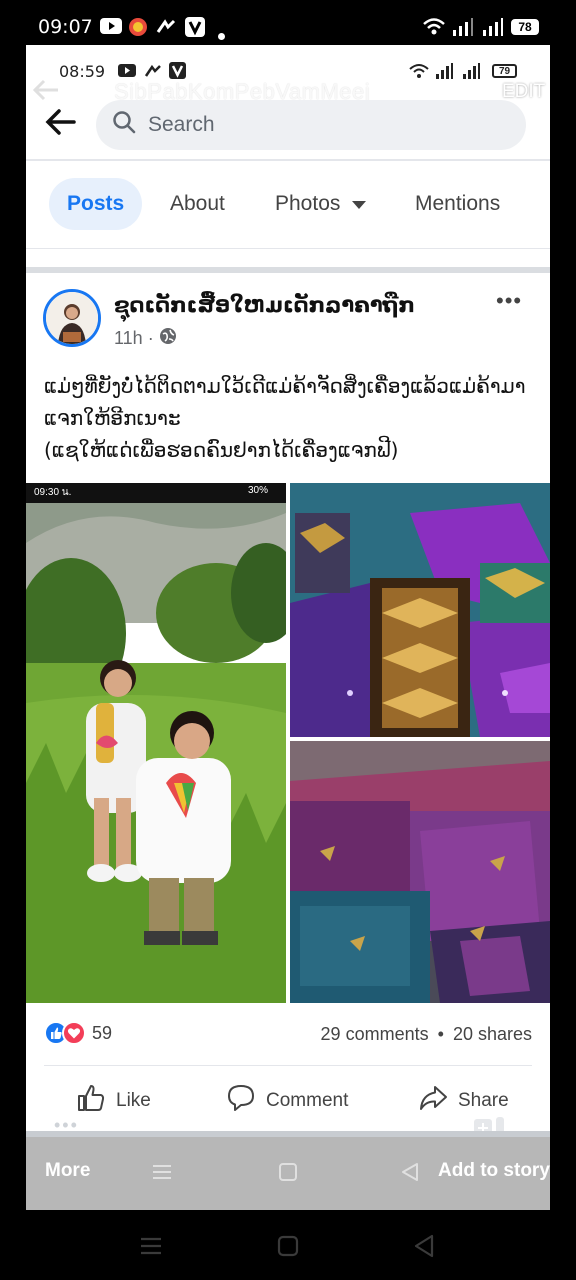  What do you see at coordinates (53, 492) in the screenshot?
I see `photo-status-time: 09:30 น.` at bounding box center [53, 492].